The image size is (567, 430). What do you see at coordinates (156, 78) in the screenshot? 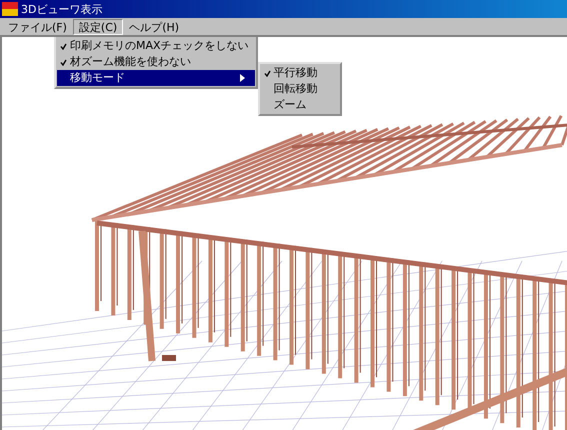
I see `menu-option: 移動モード` at bounding box center [156, 78].